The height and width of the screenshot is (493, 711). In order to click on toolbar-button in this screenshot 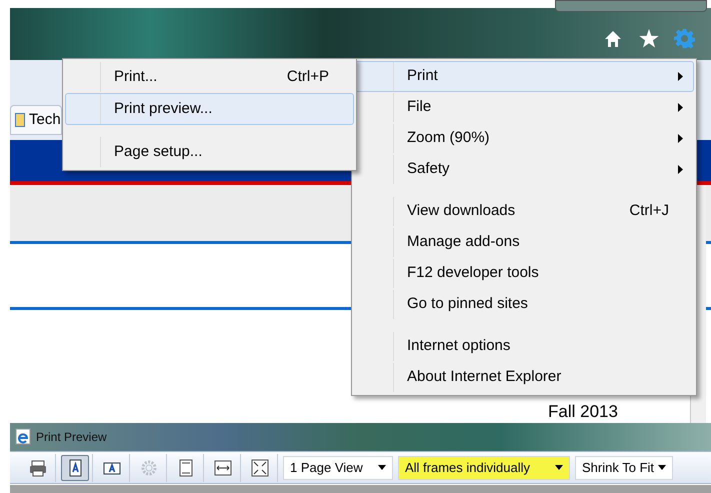, I will do `click(74, 467)`.